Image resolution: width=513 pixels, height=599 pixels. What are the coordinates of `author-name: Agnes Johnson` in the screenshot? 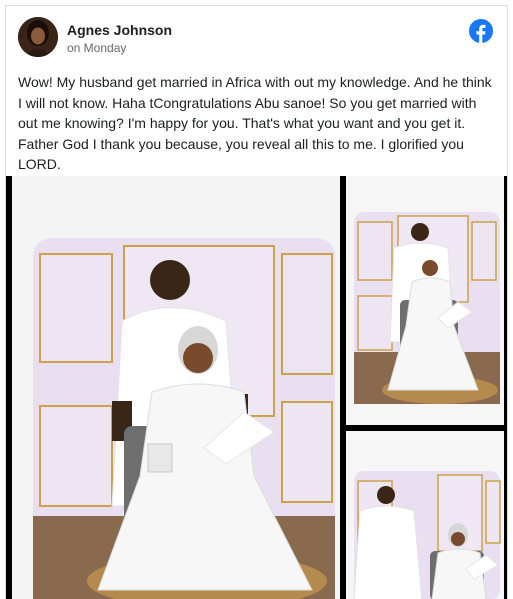 It's located at (119, 30).